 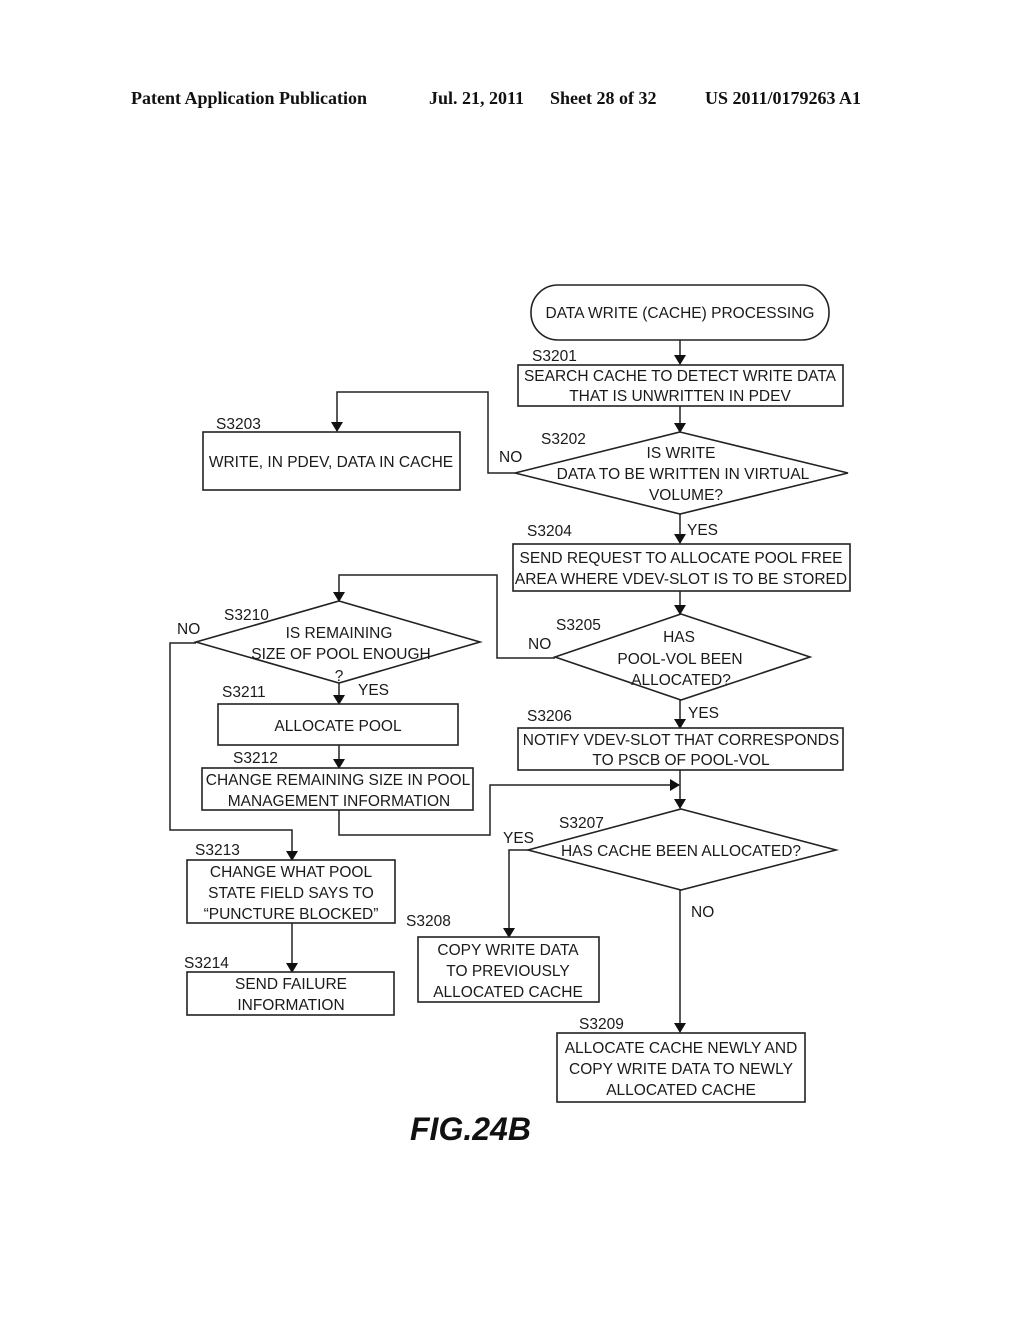 What do you see at coordinates (339, 801) in the screenshot?
I see `node-text: MANAGEMENT INFORMATION` at bounding box center [339, 801].